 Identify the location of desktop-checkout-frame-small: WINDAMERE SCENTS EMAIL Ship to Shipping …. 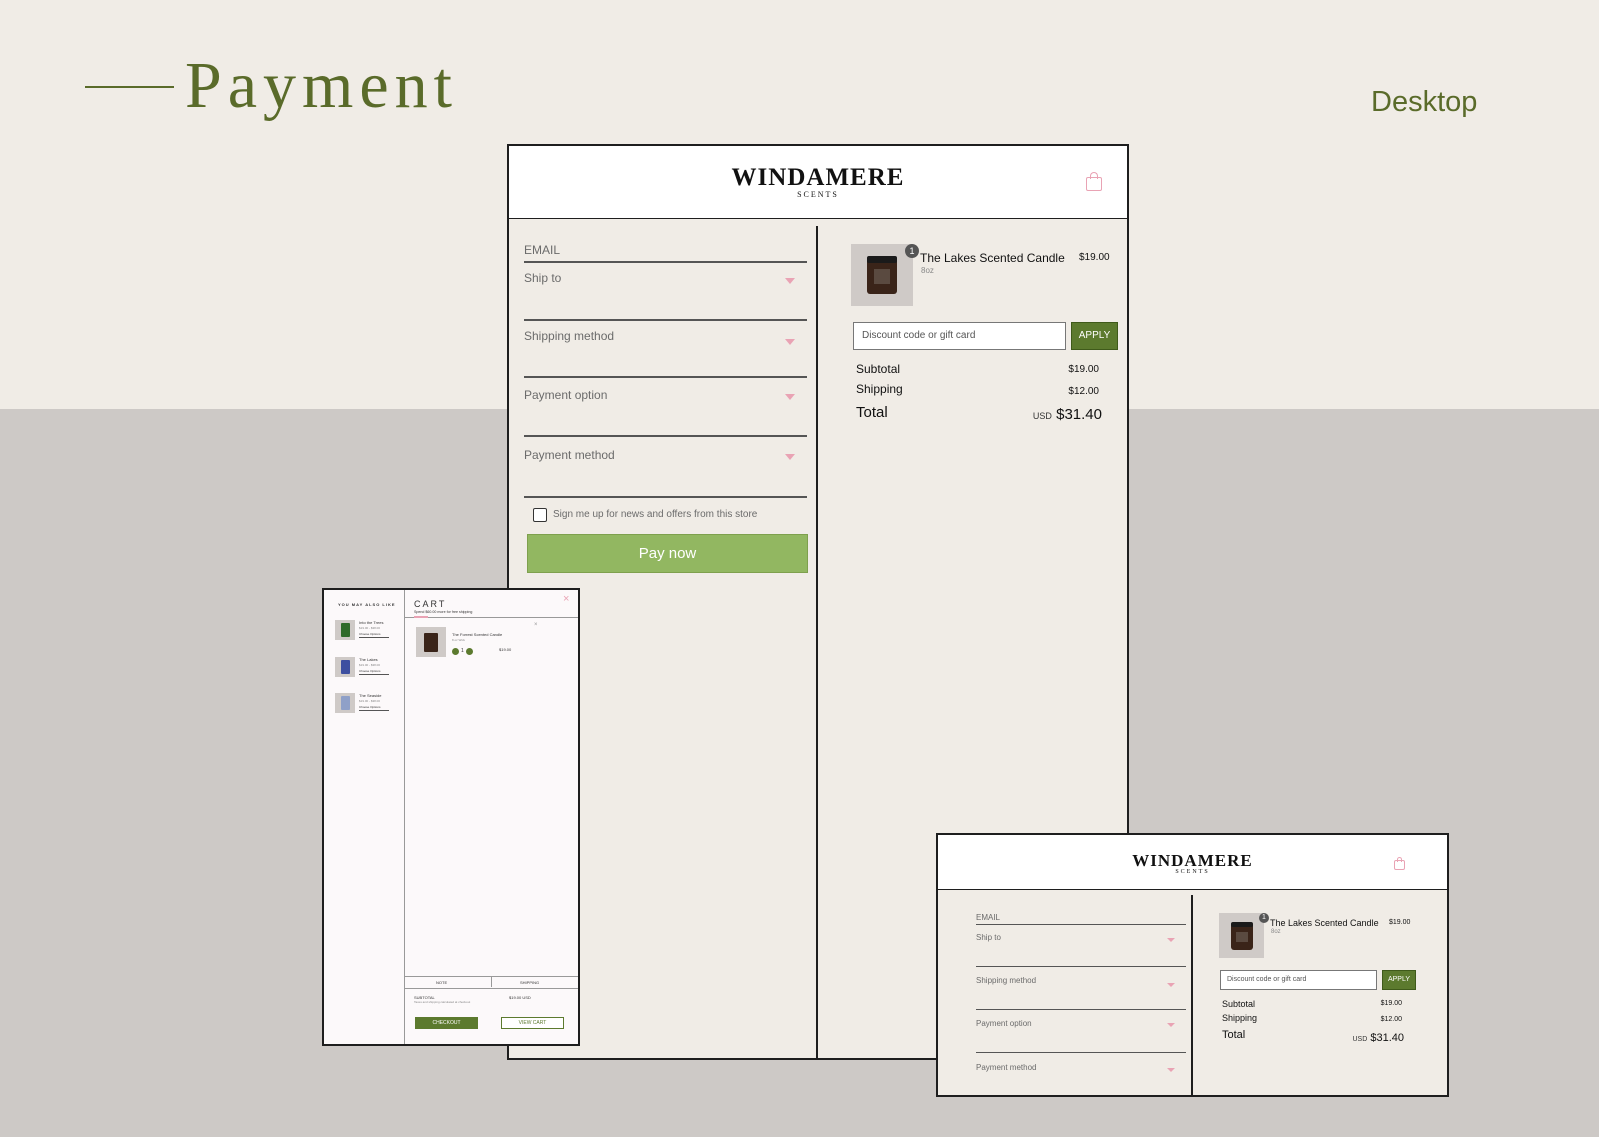
(1192, 965).